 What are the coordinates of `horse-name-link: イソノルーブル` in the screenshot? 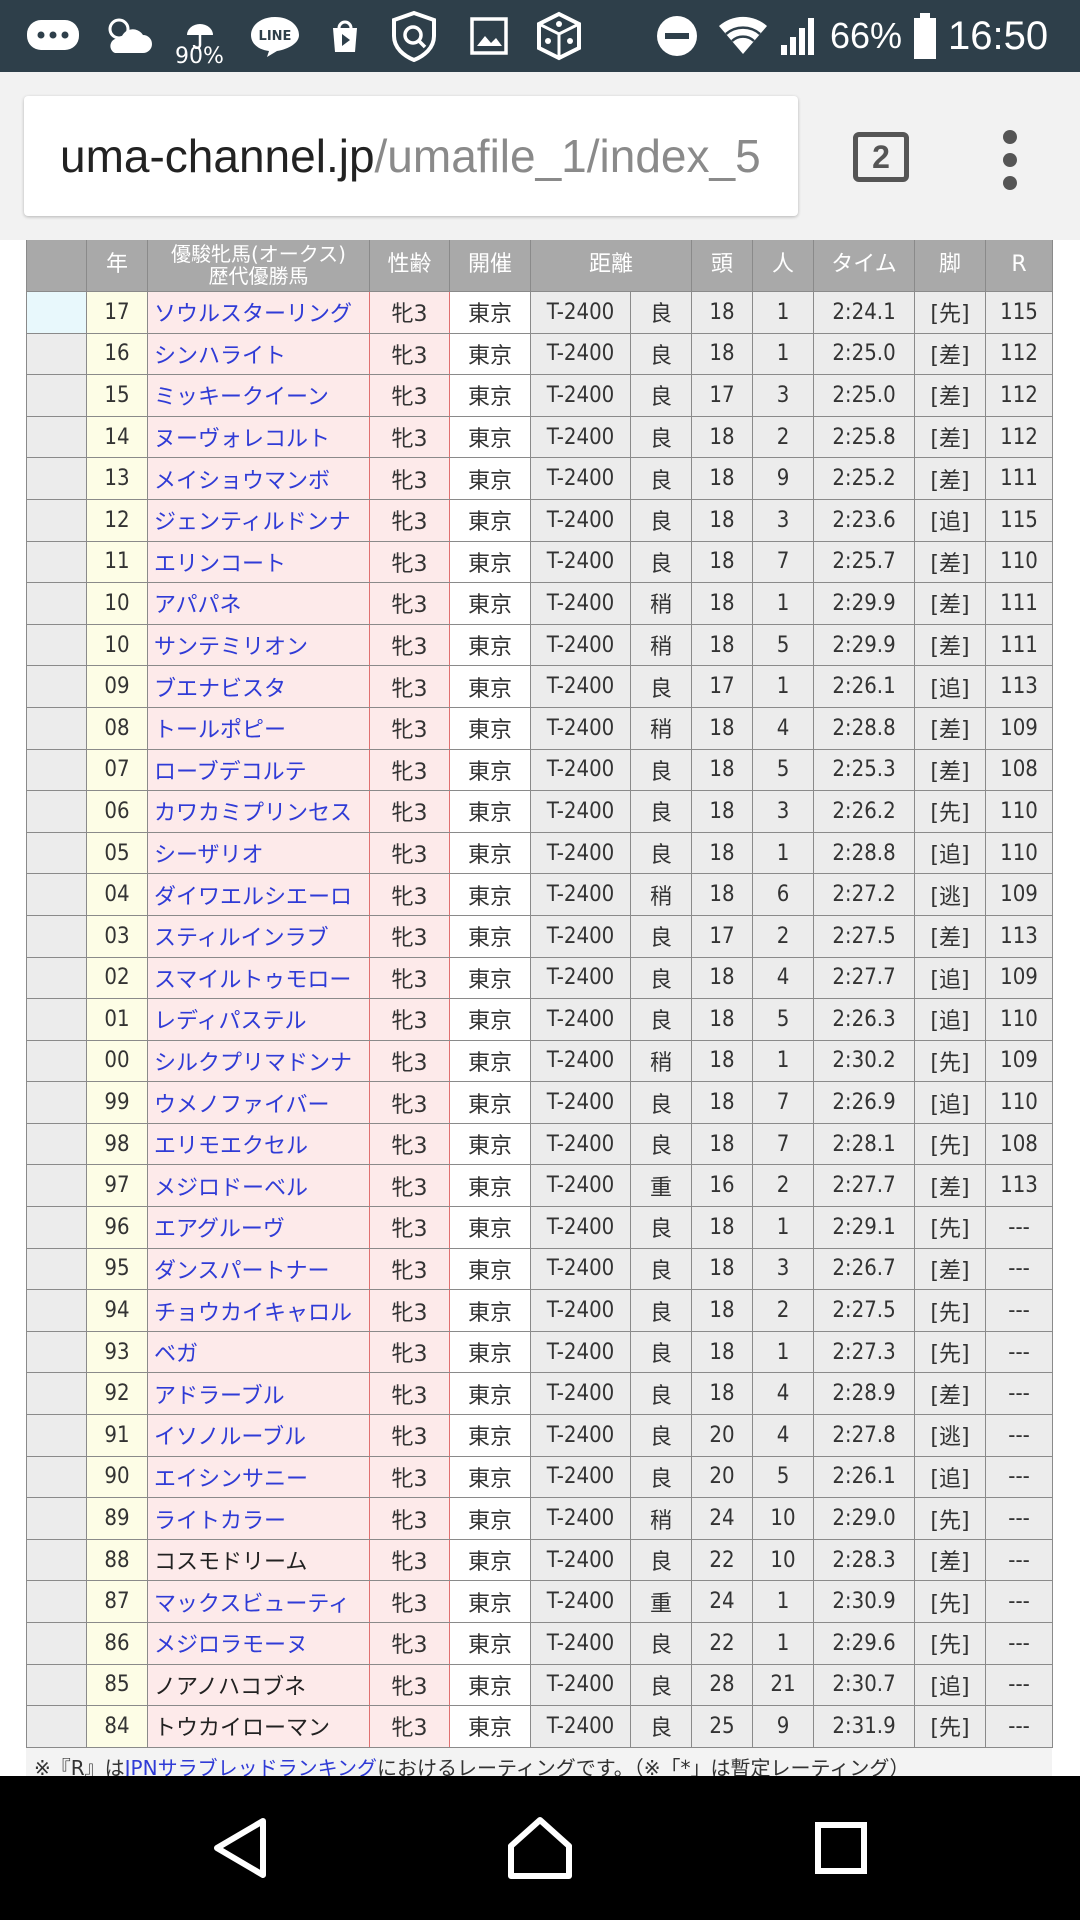 It's located at (230, 1437).